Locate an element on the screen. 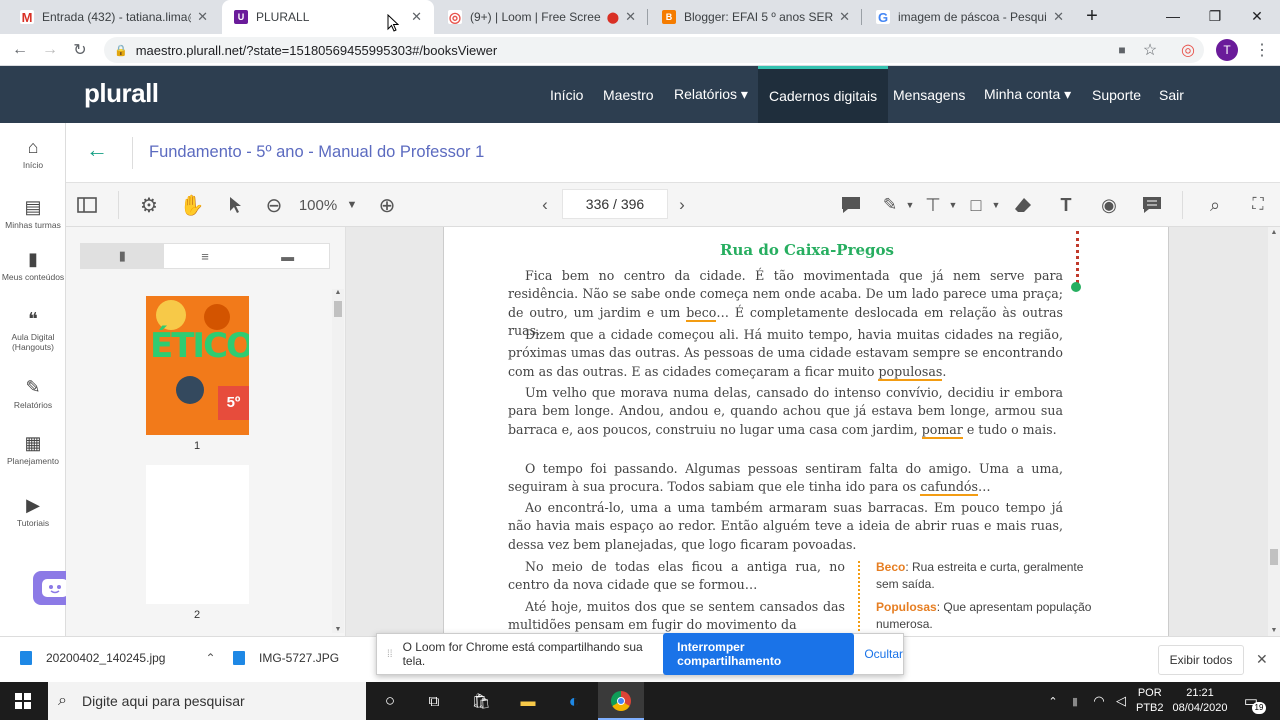 The image size is (1280, 720). store-icon: 🛍 is located at coordinates (481, 701).